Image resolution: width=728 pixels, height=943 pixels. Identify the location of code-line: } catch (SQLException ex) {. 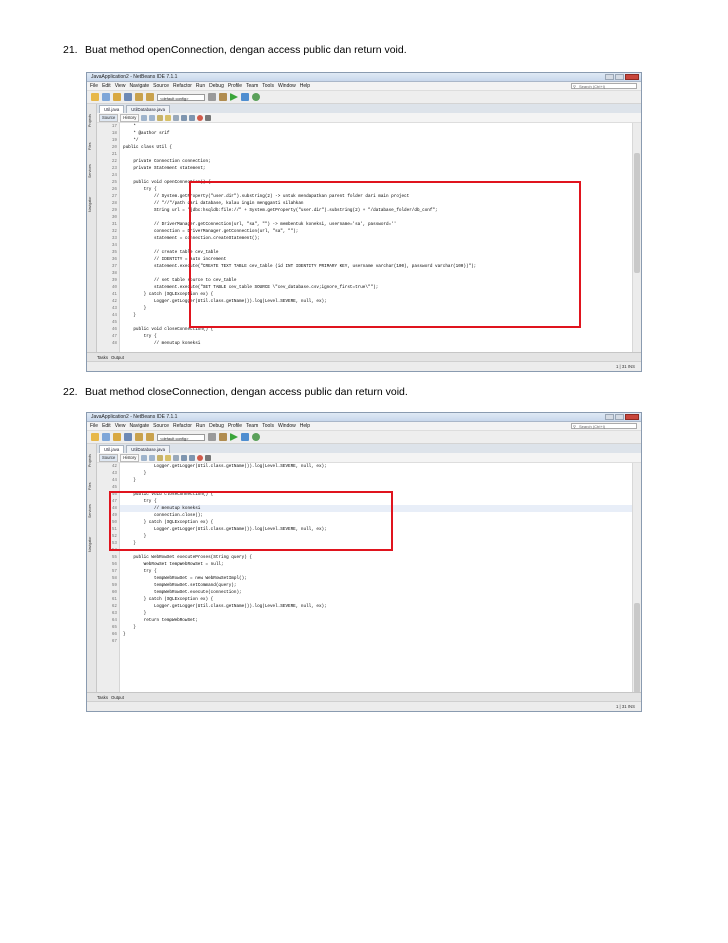
(376, 599).